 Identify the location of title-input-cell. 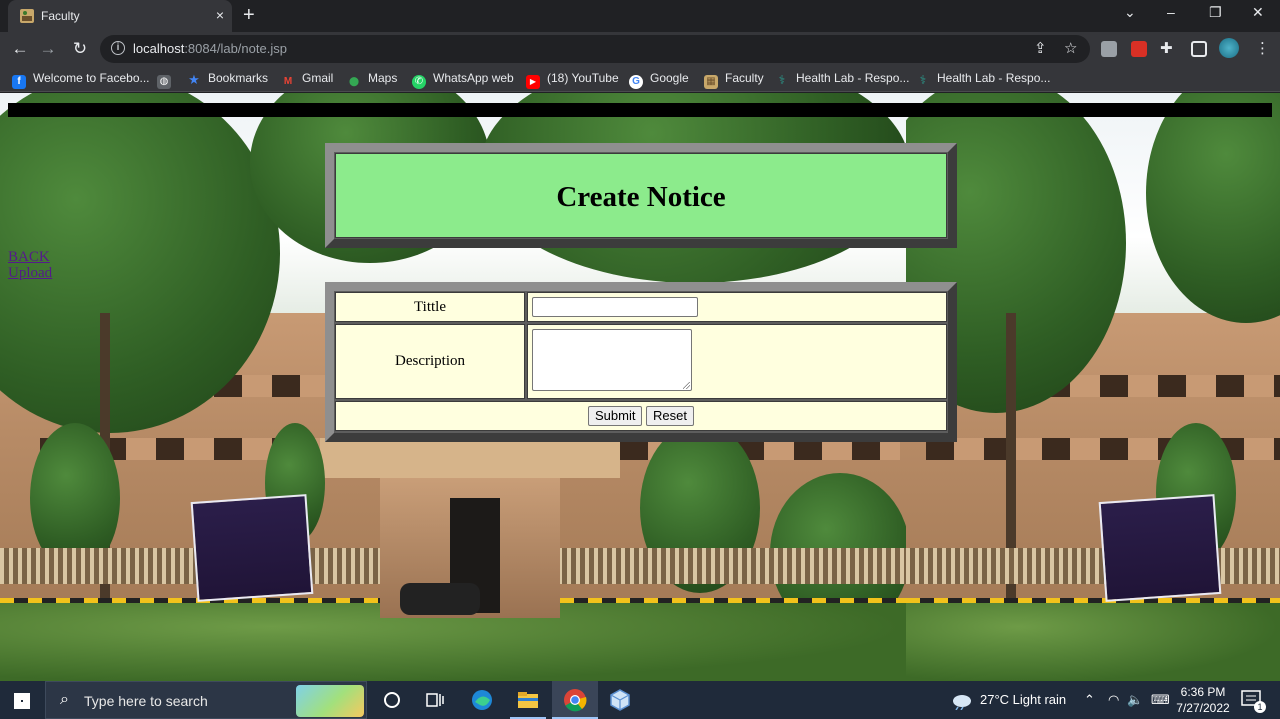
(737, 307).